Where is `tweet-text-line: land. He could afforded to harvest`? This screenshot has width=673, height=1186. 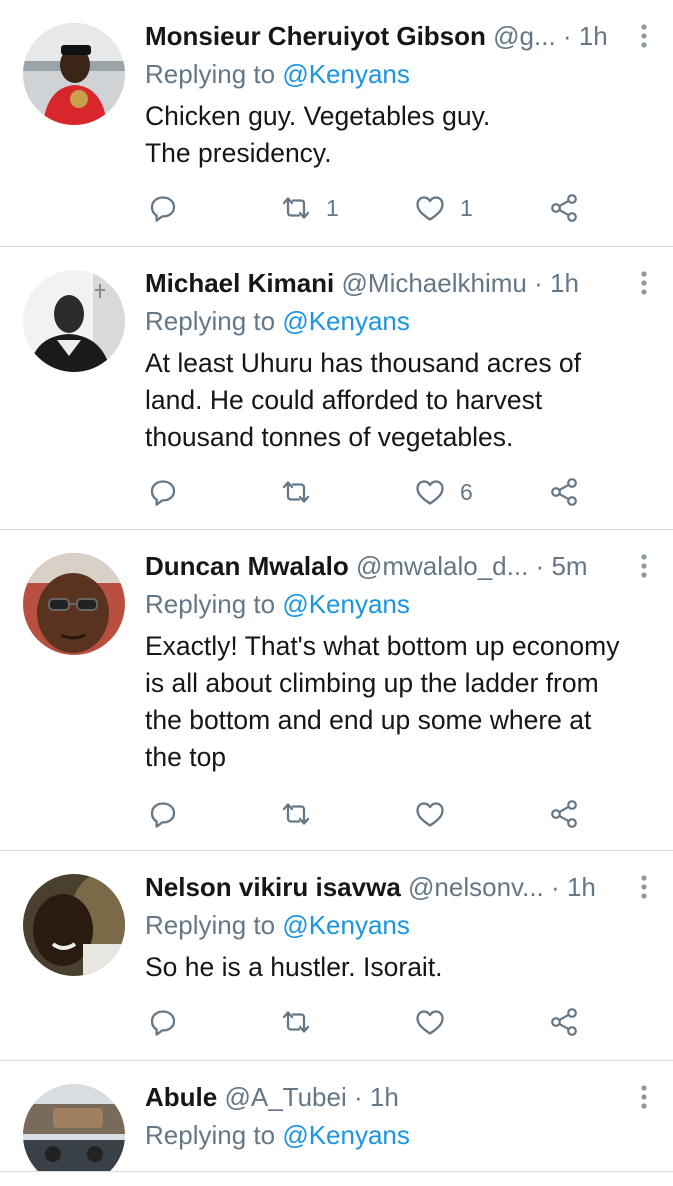 tweet-text-line: land. He could afforded to harvest is located at coordinates (344, 400).